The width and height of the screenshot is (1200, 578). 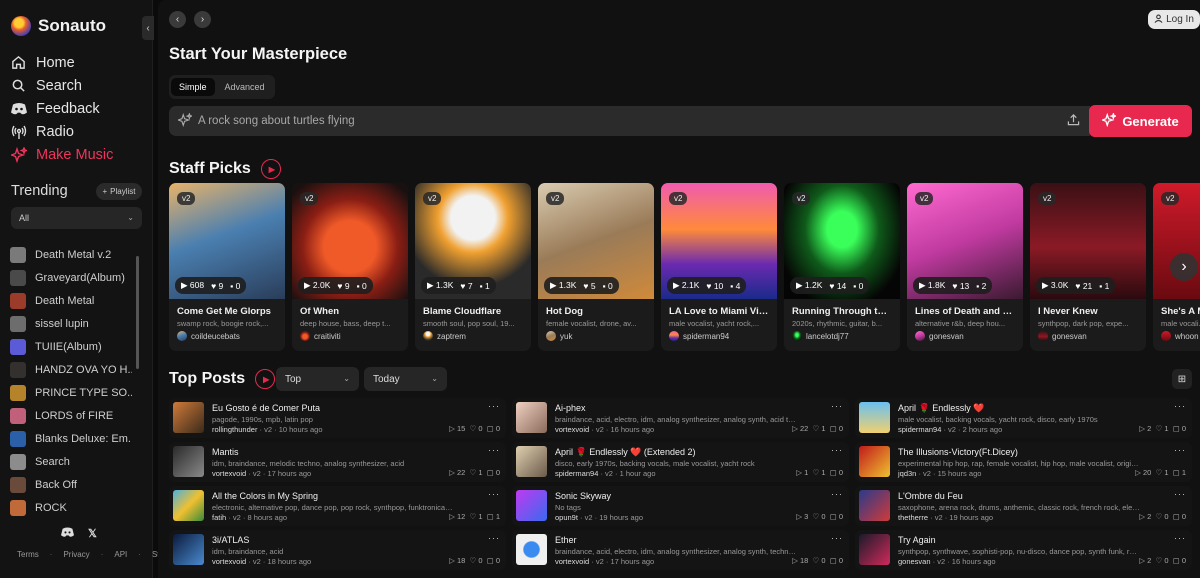 I want to click on back-button: ‹, so click(x=177, y=19).